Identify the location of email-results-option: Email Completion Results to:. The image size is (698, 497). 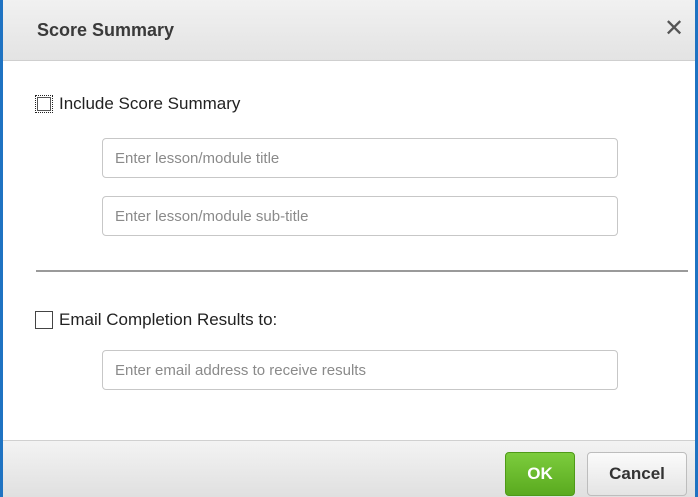
(156, 320).